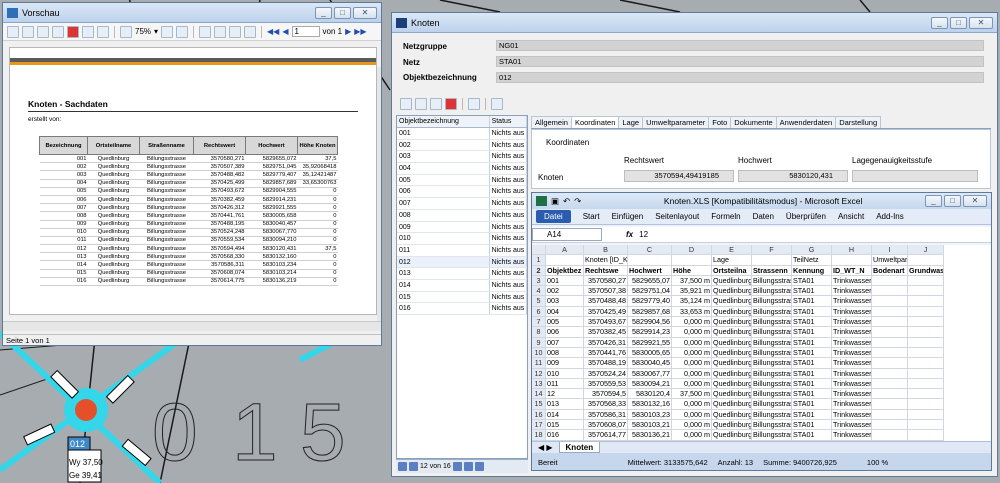 This screenshot has height=483, width=1000. Describe the element at coordinates (462, 157) in the screenshot. I see `list-item: 003 Nichts aus` at that location.